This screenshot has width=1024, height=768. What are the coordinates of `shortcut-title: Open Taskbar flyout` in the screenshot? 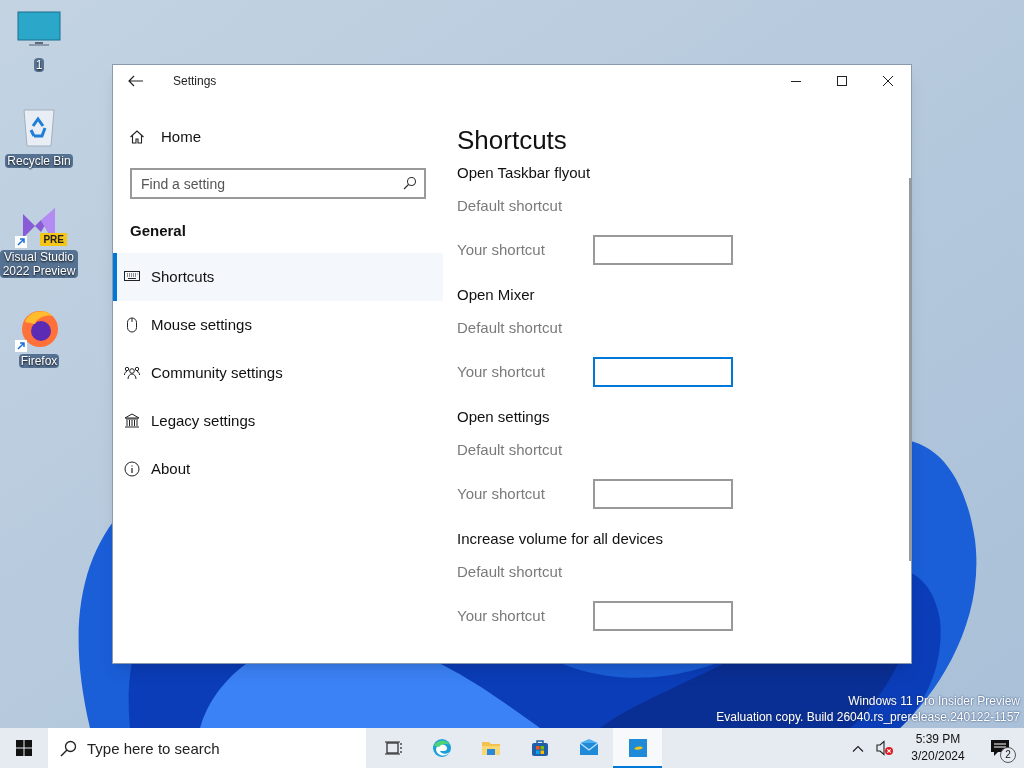 It's located at (524, 173).